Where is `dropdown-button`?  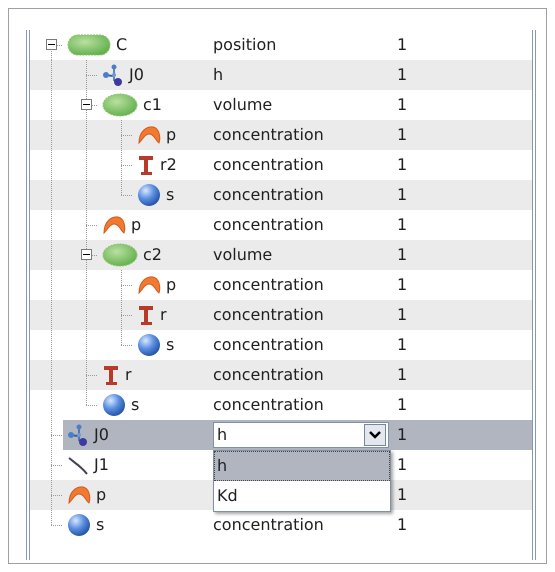 dropdown-button is located at coordinates (375, 435).